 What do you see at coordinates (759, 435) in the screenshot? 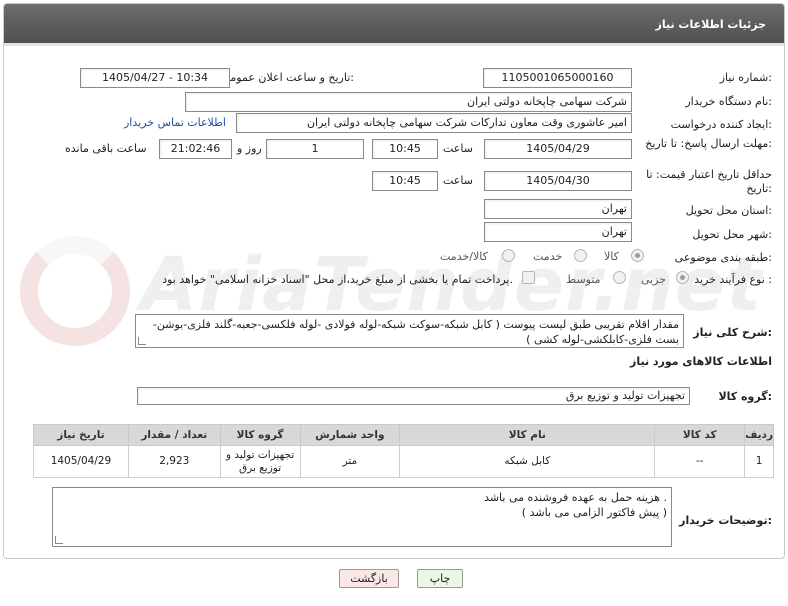
I see `col-header-row-number: ردیف` at bounding box center [759, 435].